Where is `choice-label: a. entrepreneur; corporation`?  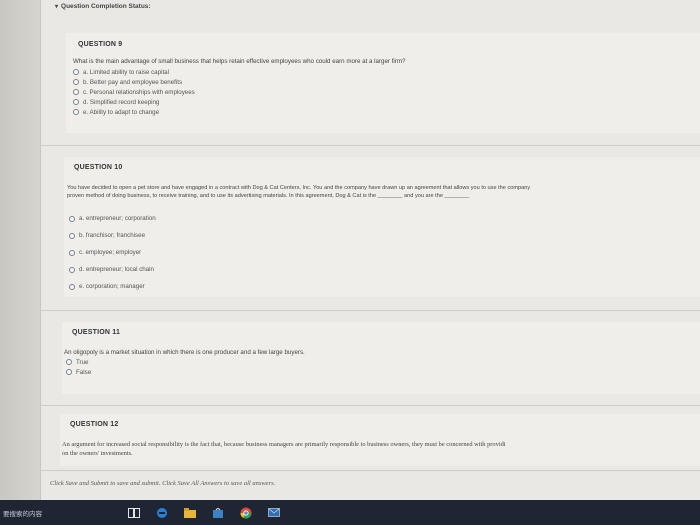 choice-label: a. entrepreneur; corporation is located at coordinates (117, 218).